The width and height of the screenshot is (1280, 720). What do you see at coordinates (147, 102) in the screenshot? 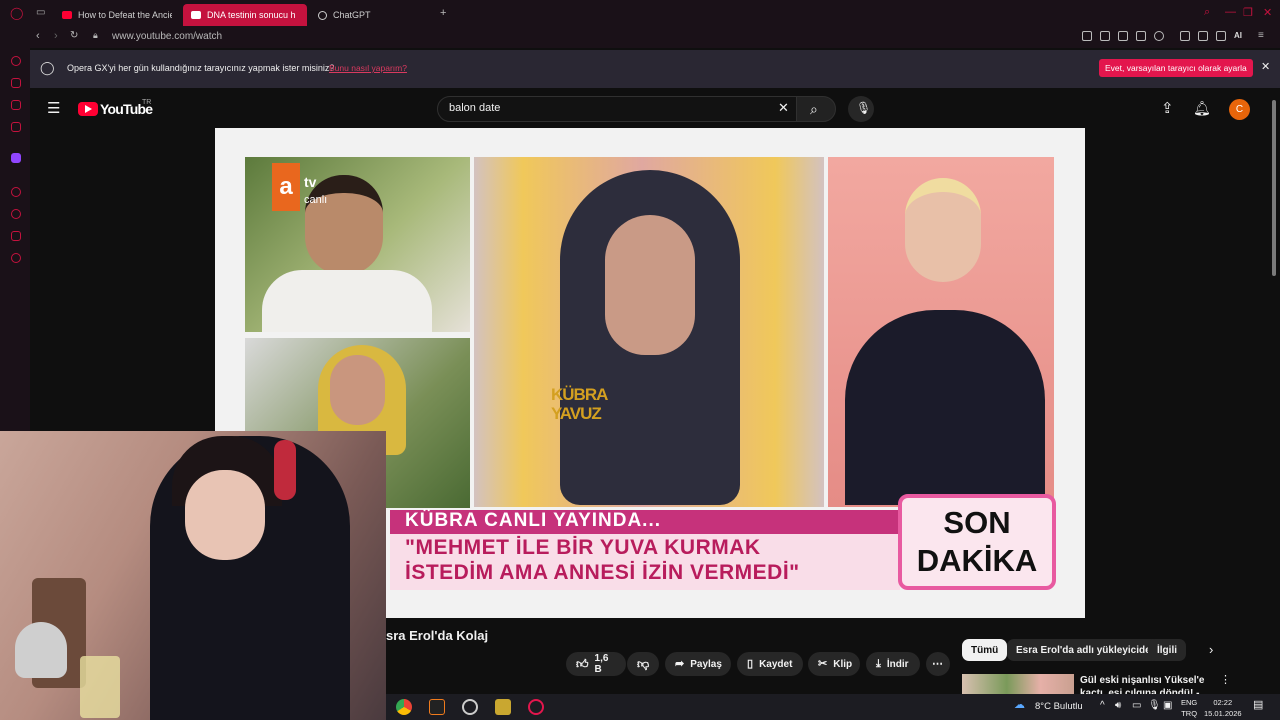
I see `region-code: TR` at bounding box center [147, 102].